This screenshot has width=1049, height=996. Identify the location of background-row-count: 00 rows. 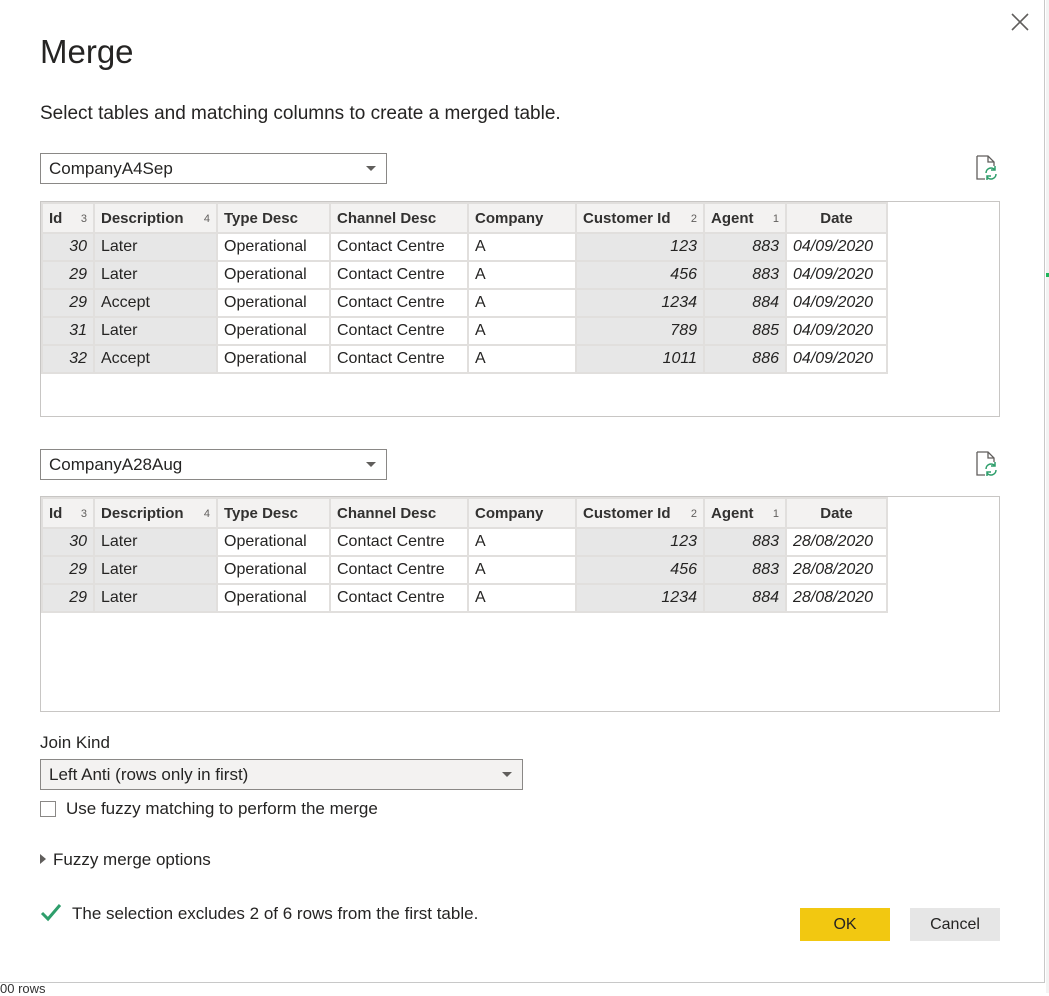
(23, 988).